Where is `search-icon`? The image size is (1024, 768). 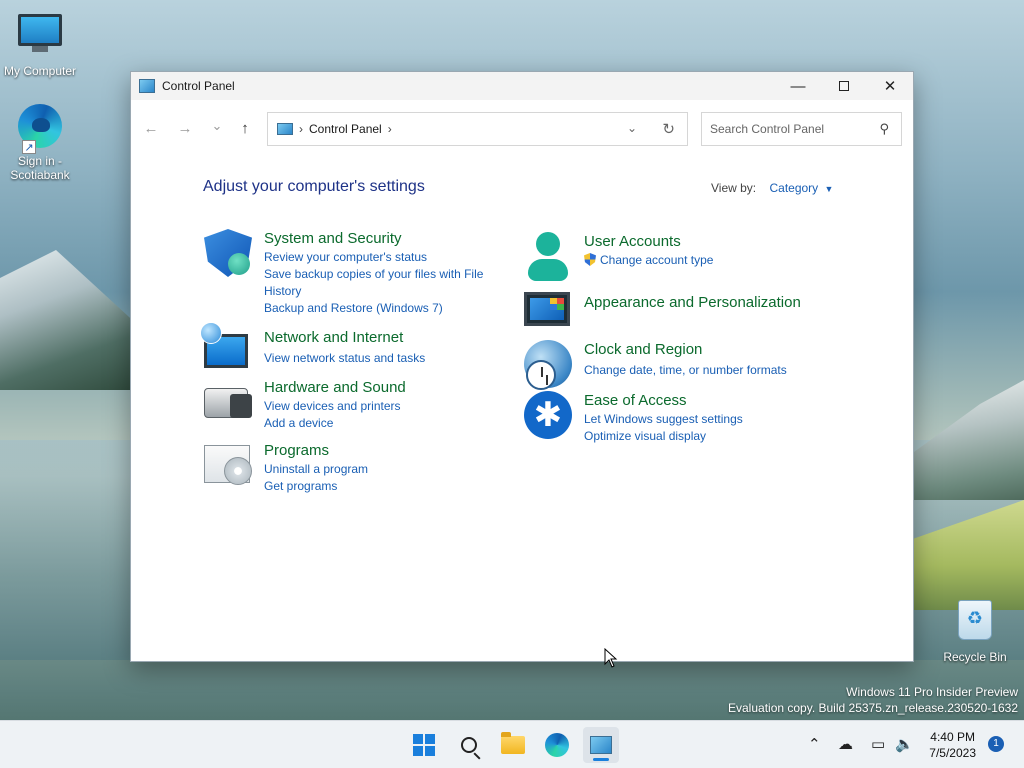 search-icon is located at coordinates (469, 745).